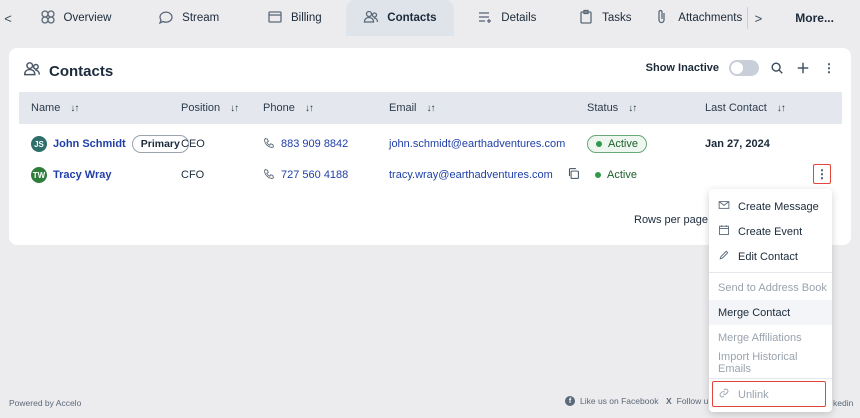 This screenshot has height=418, width=860. Describe the element at coordinates (412, 108) in the screenshot. I see `column-header-email: Email ↓↑` at that location.